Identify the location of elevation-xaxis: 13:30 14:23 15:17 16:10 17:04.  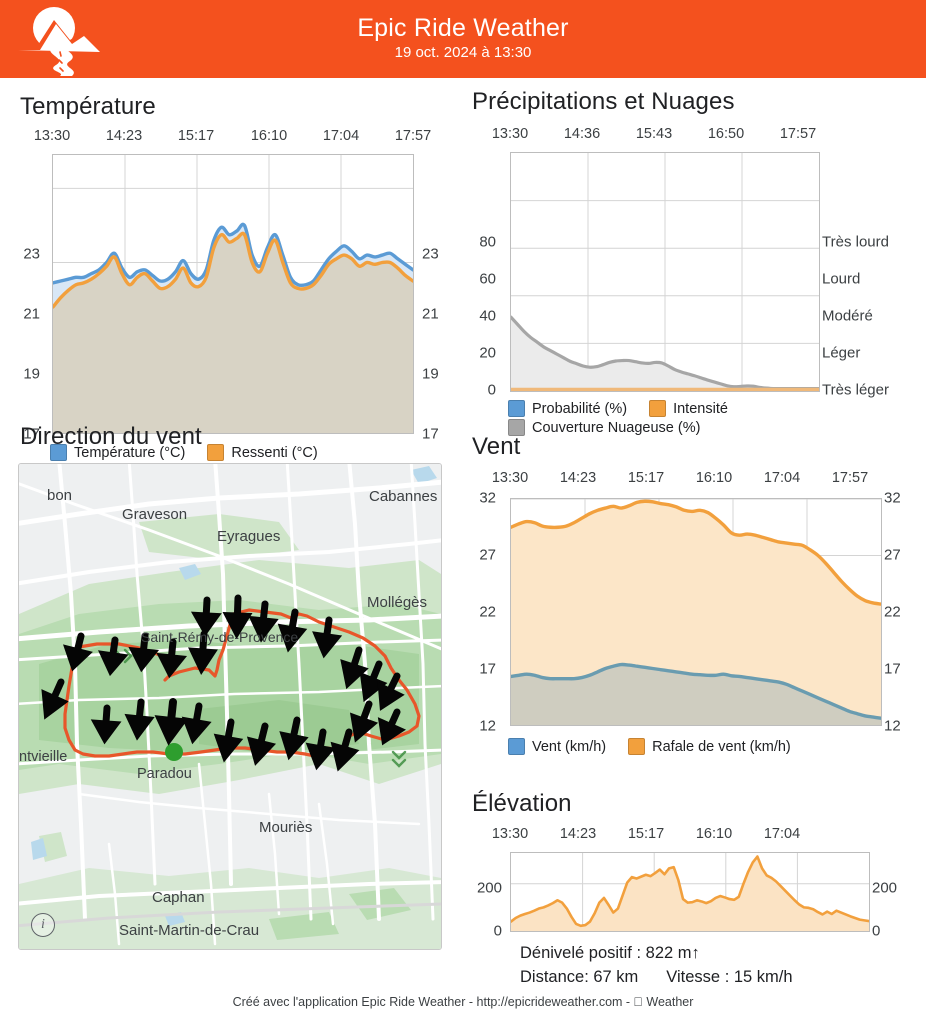
(693, 837).